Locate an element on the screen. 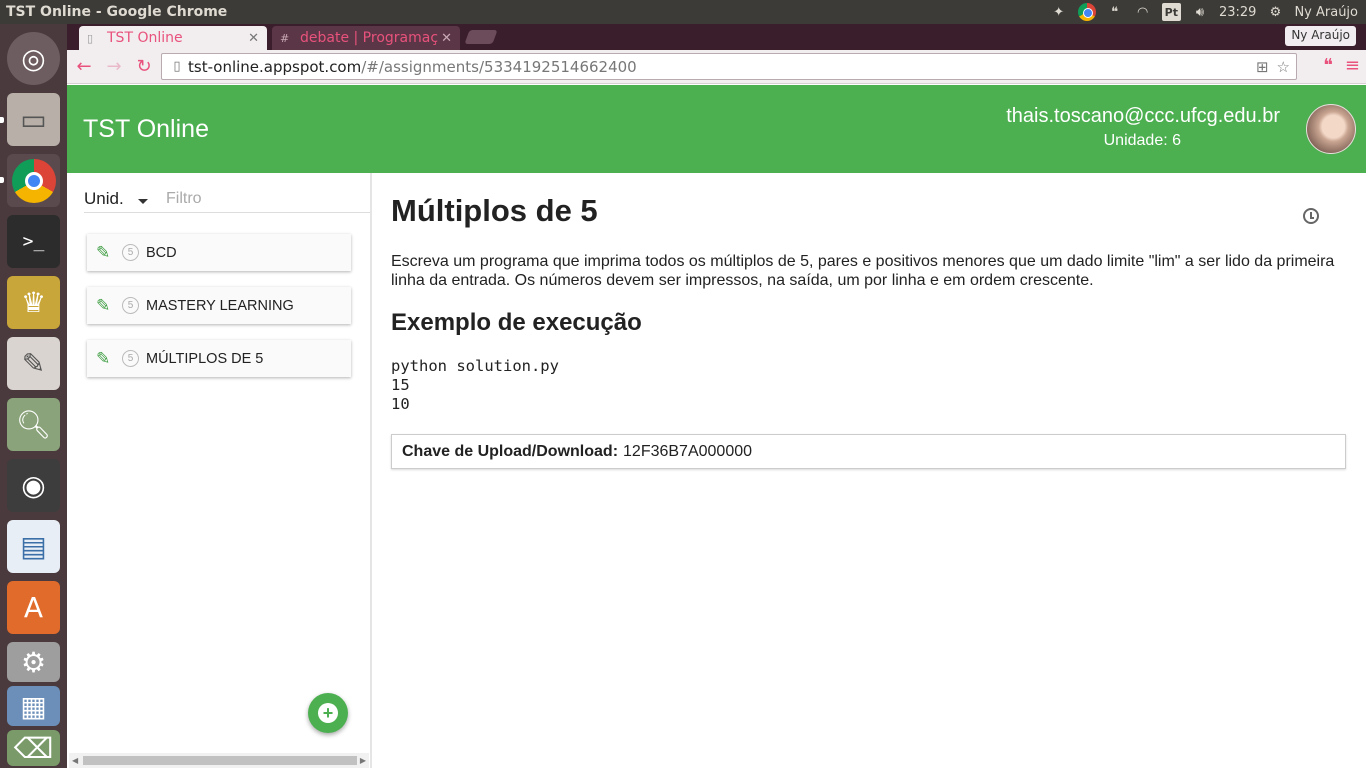  assignment-card: ✎ 5 BCD is located at coordinates (219, 252).